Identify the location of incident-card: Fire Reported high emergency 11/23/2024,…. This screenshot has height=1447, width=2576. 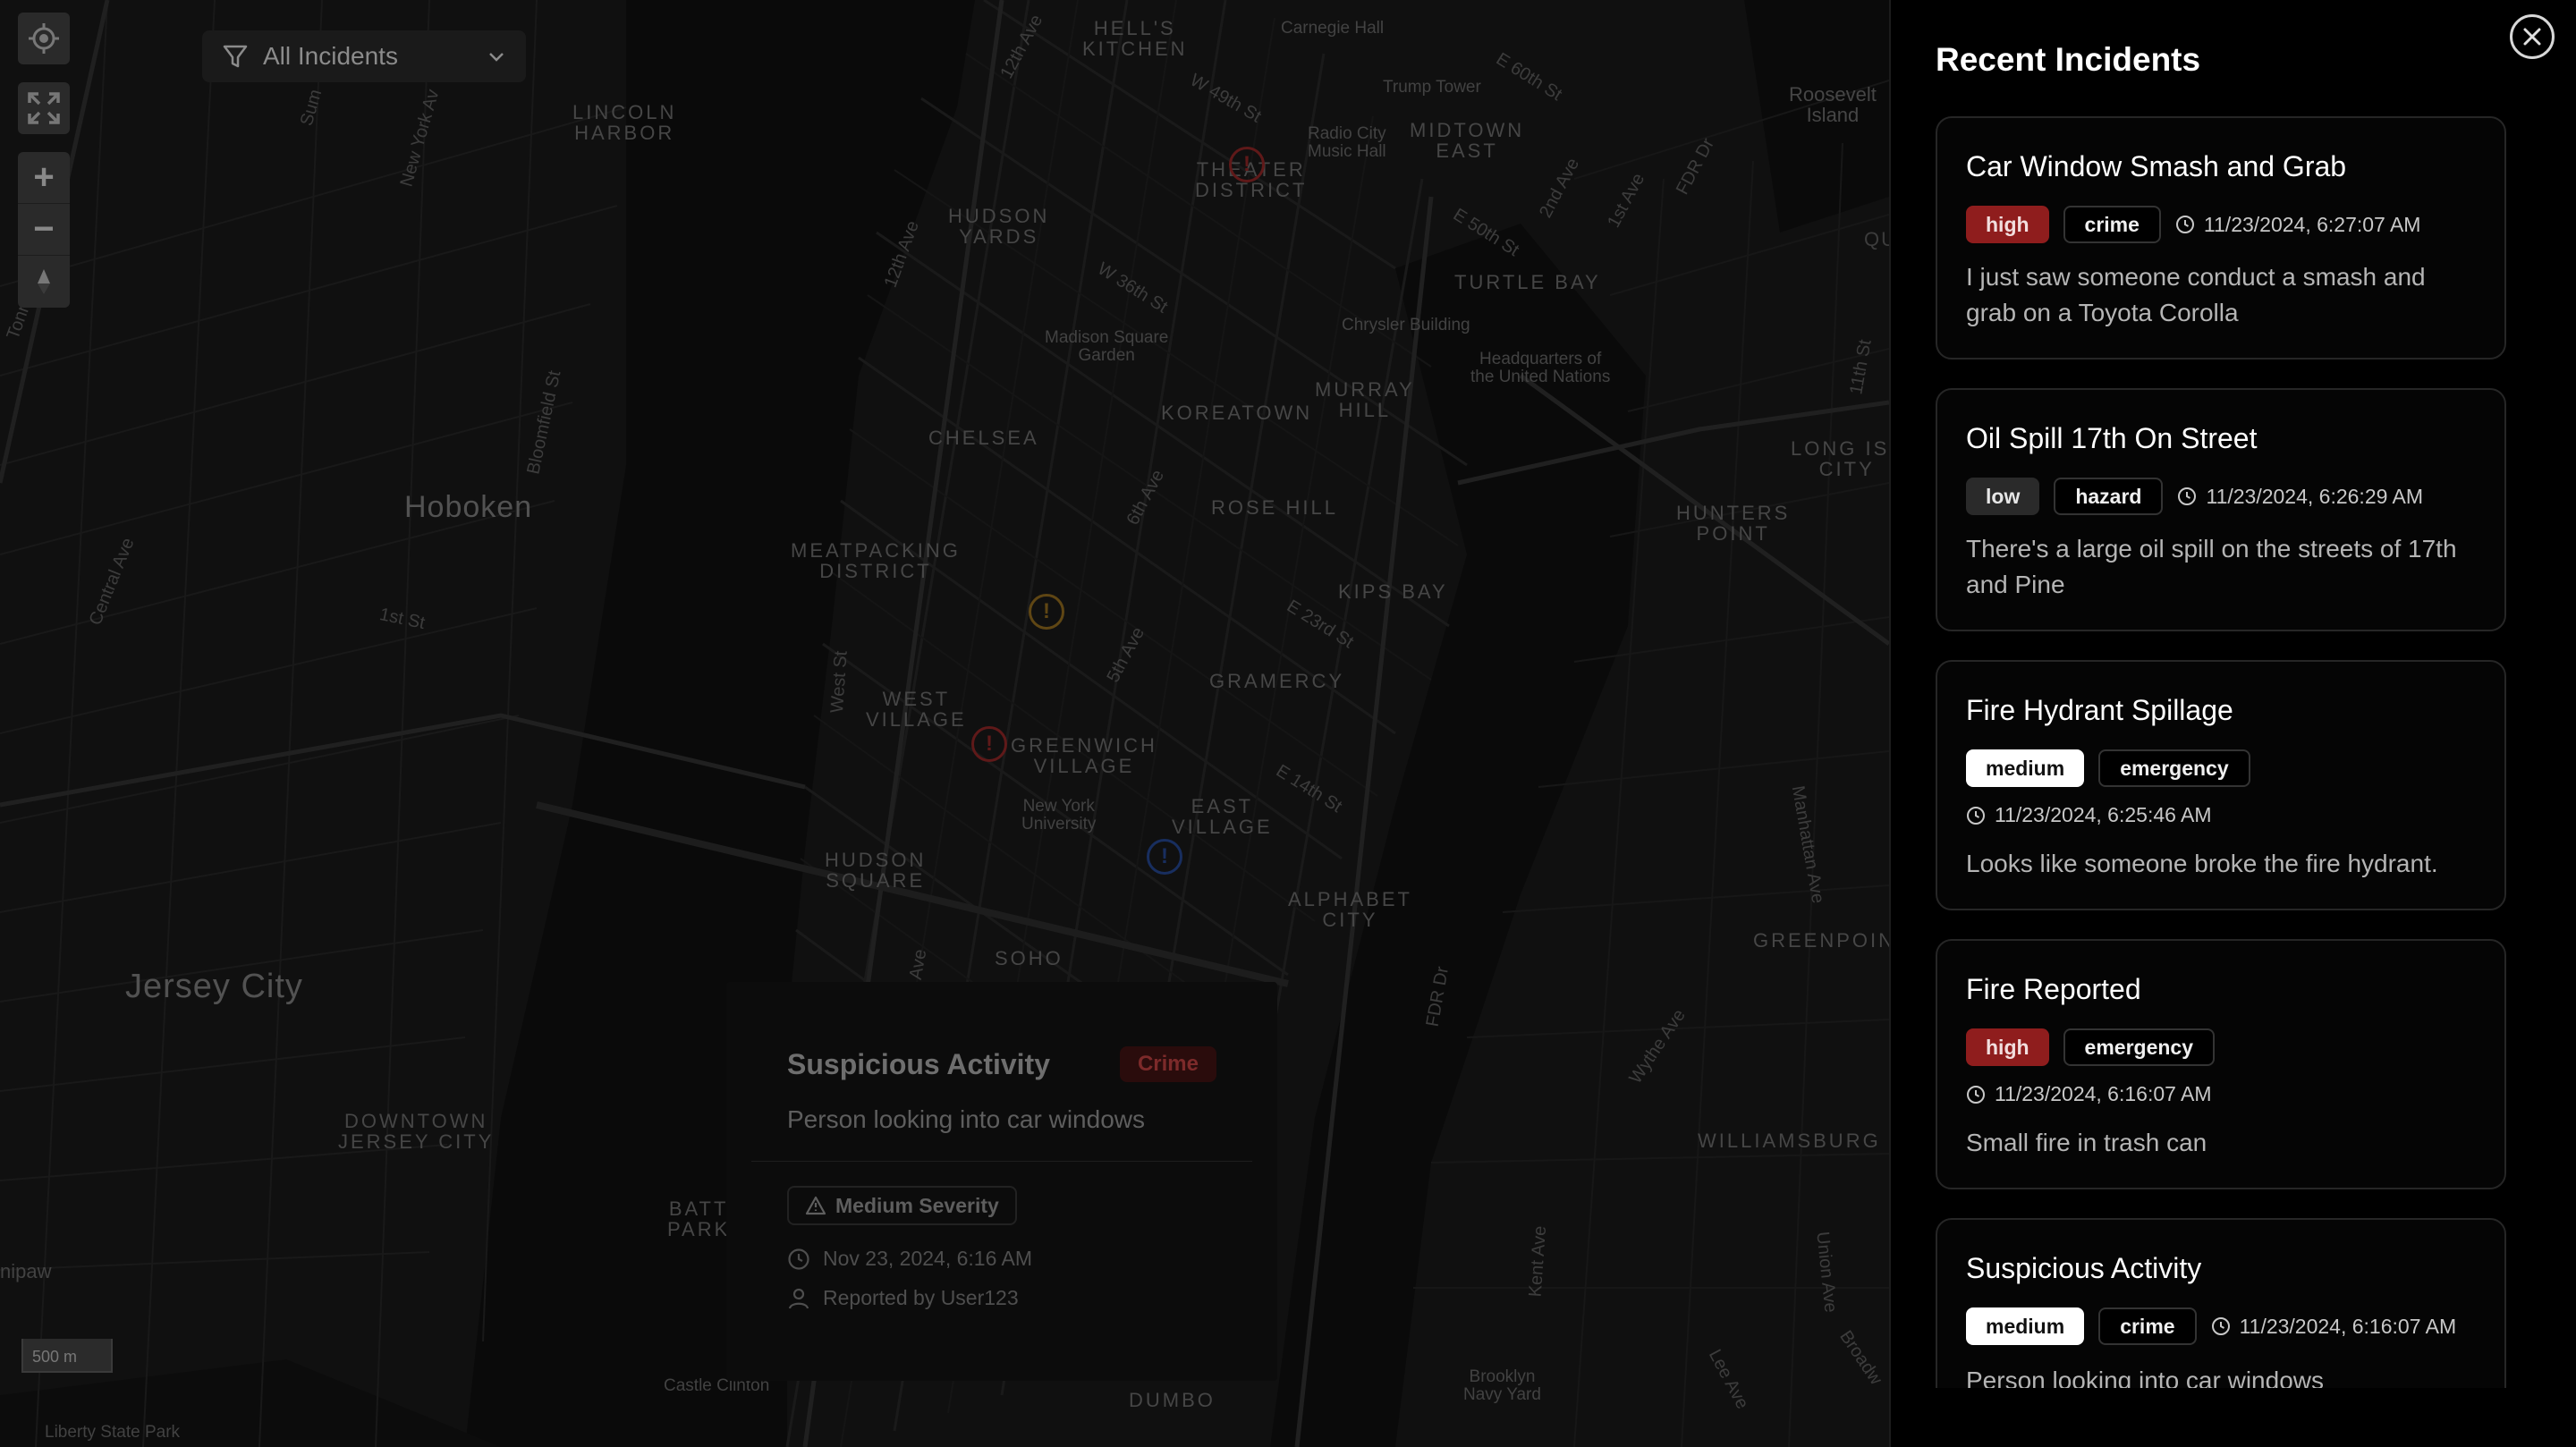
(2221, 1064).